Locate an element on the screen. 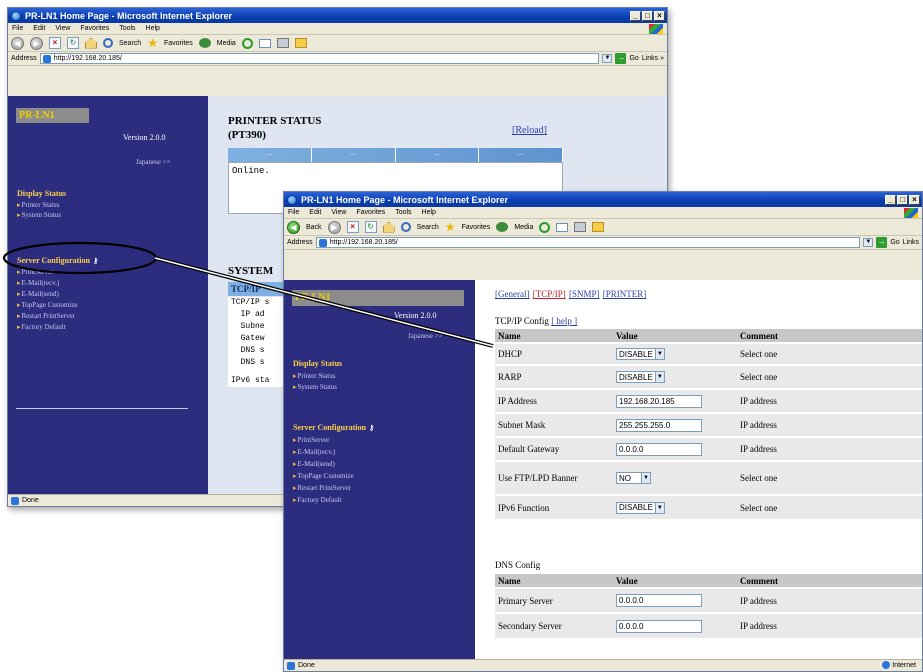 This screenshot has height=672, width=923. ftp-lpd-banner-select: NO ▼ is located at coordinates (633, 478).